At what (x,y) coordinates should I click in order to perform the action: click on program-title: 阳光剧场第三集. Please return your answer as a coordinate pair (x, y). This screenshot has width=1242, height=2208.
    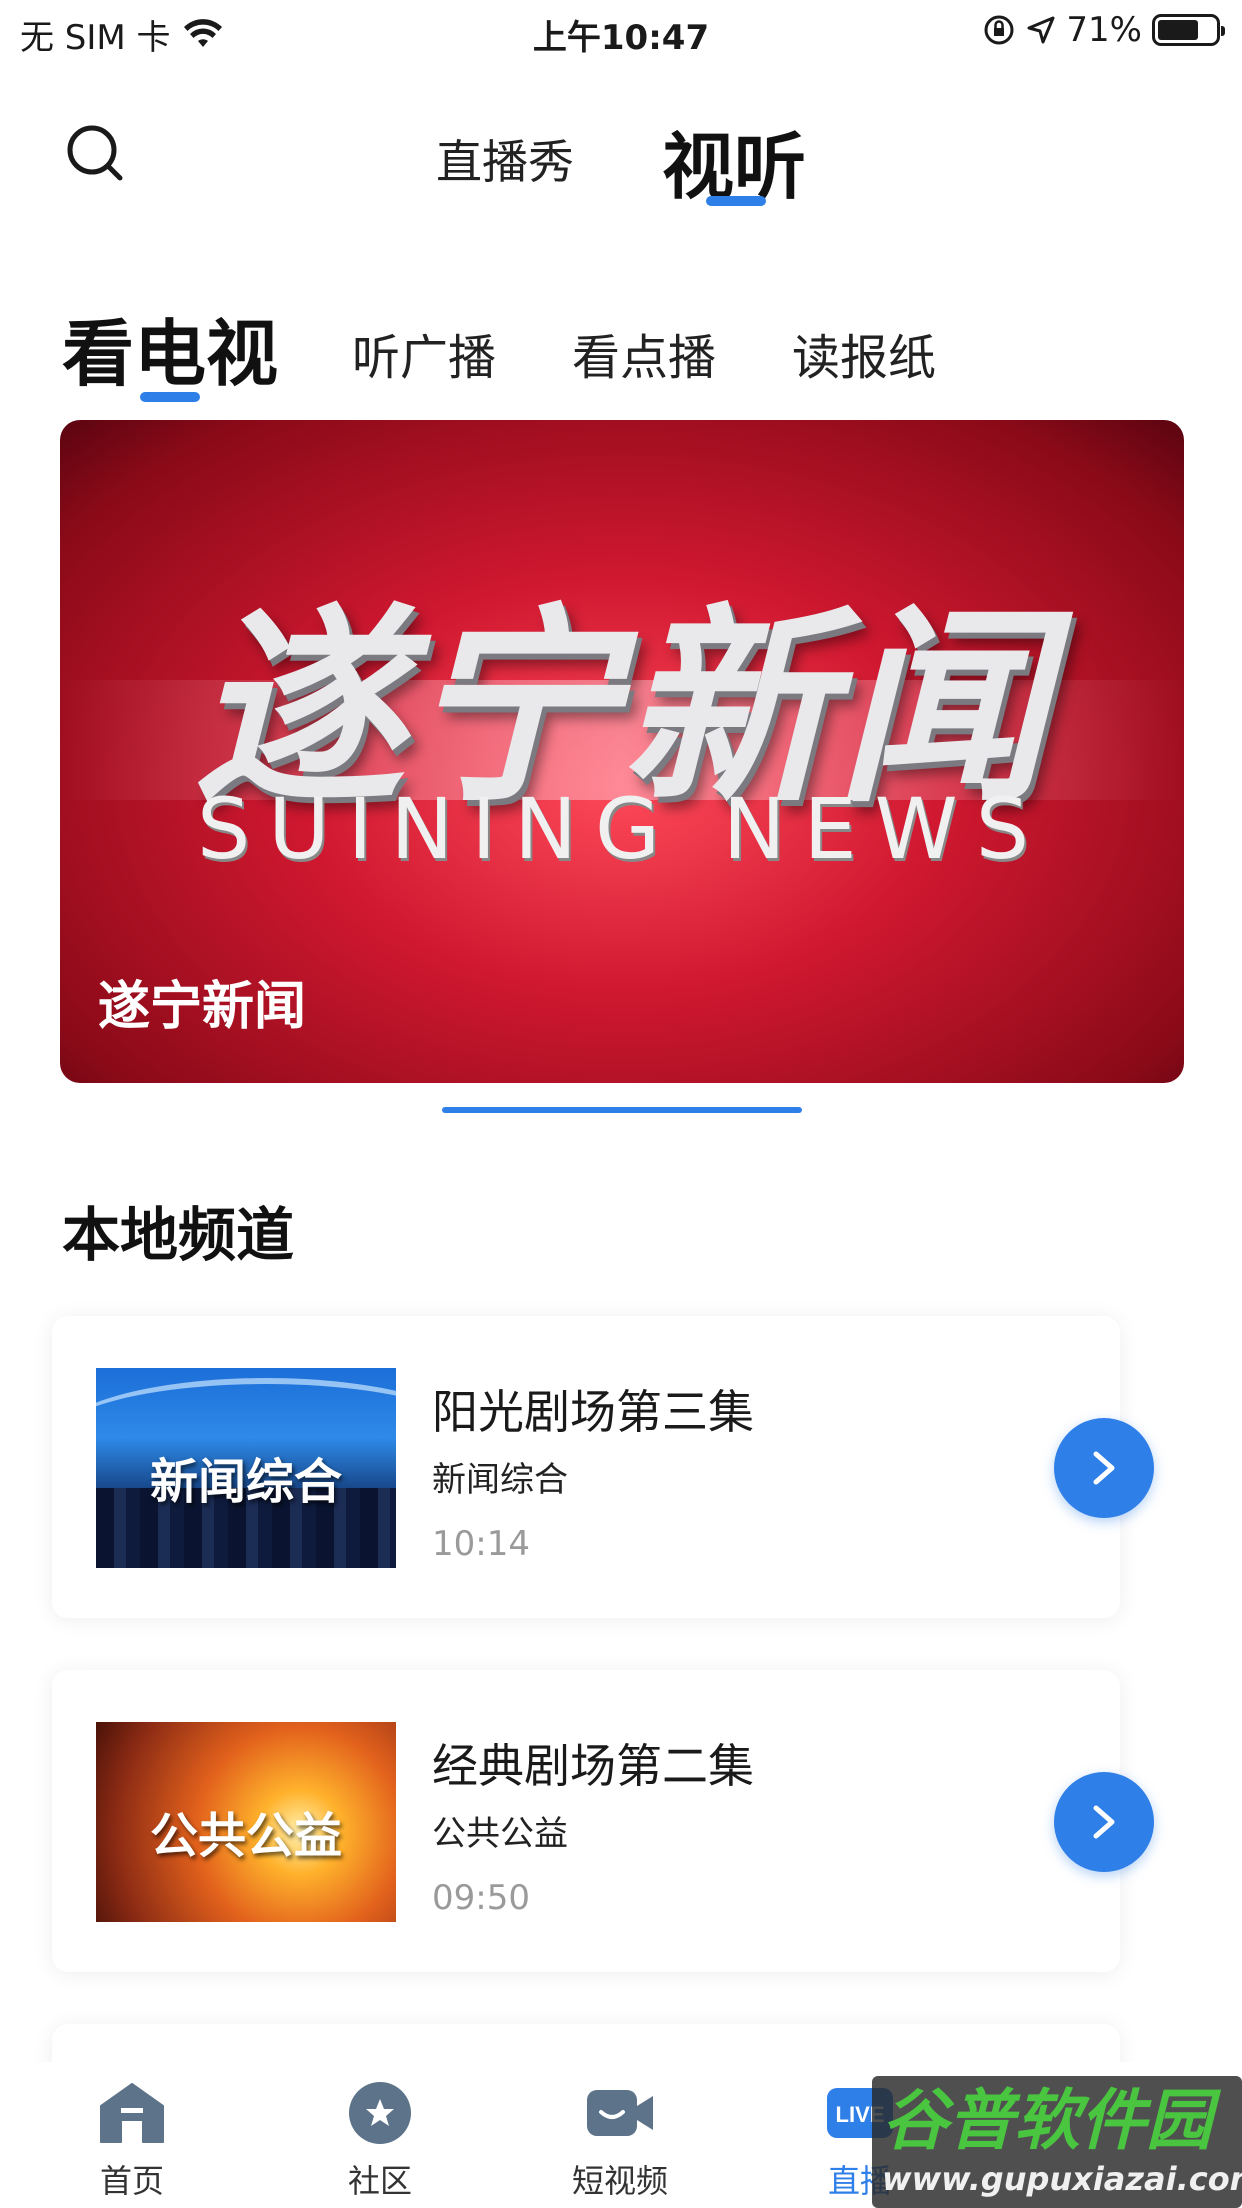
    Looking at the image, I should click on (593, 1412).